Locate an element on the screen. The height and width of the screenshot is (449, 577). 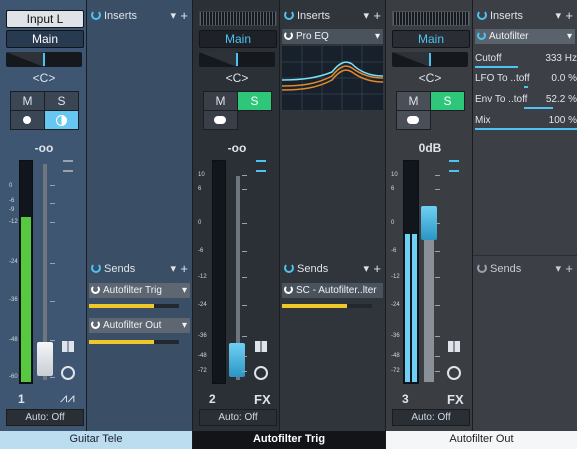
record-button is located at coordinates (27, 120).